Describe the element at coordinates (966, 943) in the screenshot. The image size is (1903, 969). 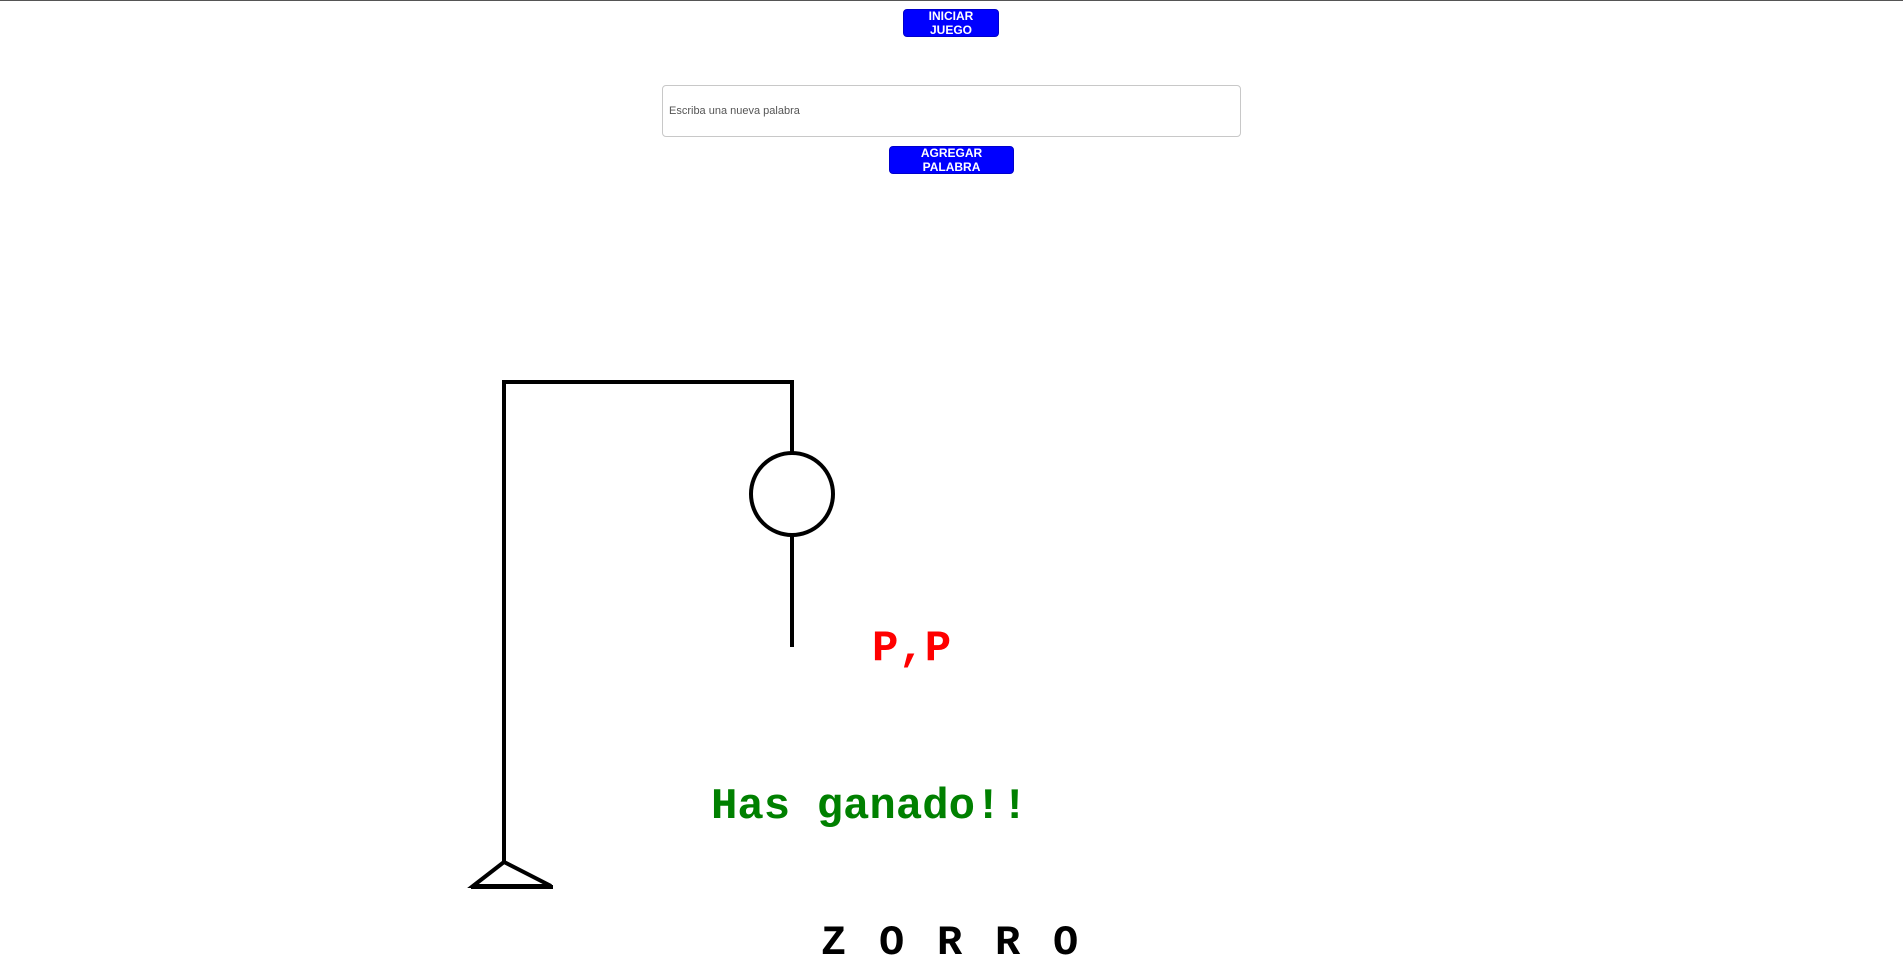
I see `secret-word: ZORRO` at that location.